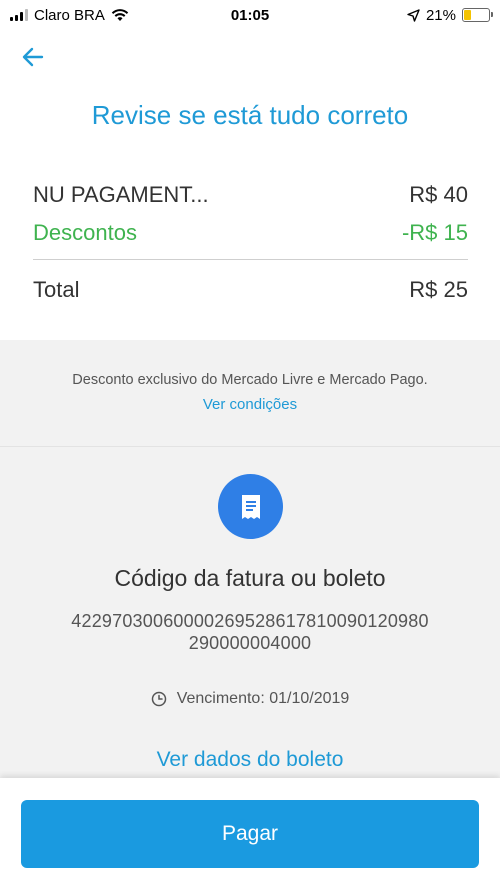 The width and height of the screenshot is (500, 889). Describe the element at coordinates (250, 233) in the screenshot. I see `discount-row: Descontos -R$ 15` at that location.